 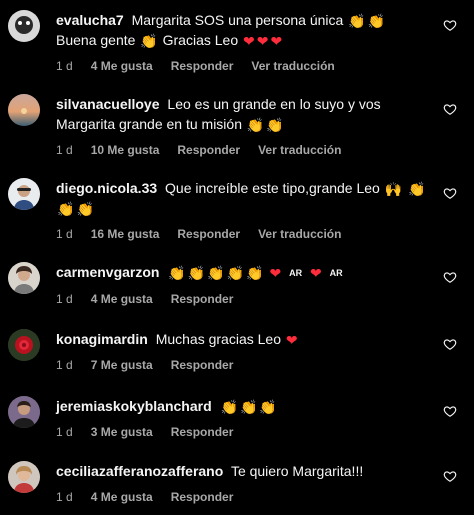 I want to click on comment-text: konagimardin Muchas gracias Leo, so click(x=242, y=339).